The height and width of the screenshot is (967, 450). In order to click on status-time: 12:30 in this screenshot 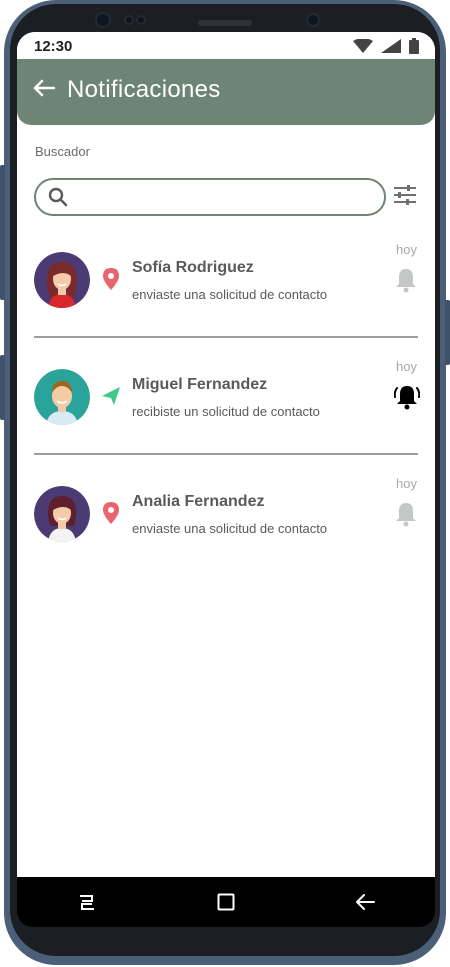, I will do `click(53, 46)`.